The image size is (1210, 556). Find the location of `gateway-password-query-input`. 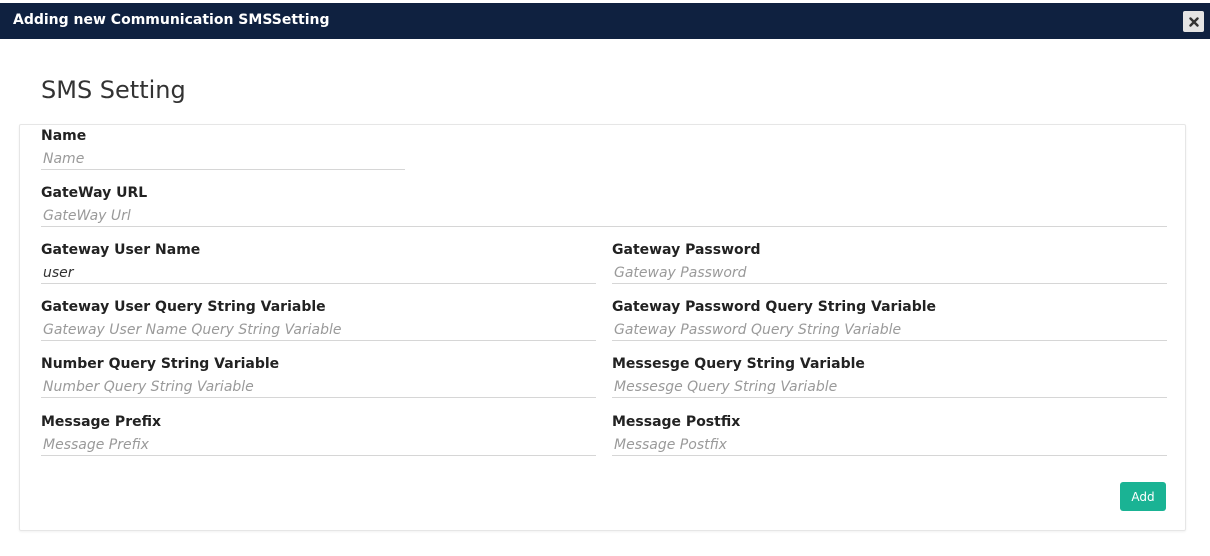

gateway-password-query-input is located at coordinates (889, 330).